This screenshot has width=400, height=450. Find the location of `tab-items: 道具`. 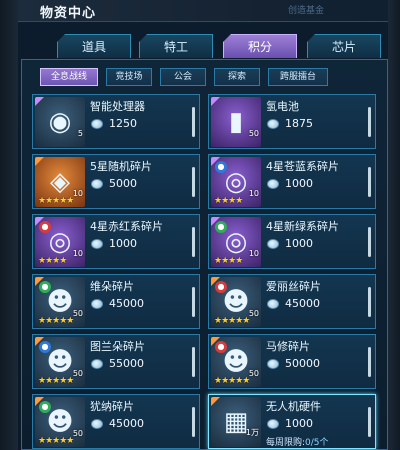

tab-items: 道具 is located at coordinates (94, 46).